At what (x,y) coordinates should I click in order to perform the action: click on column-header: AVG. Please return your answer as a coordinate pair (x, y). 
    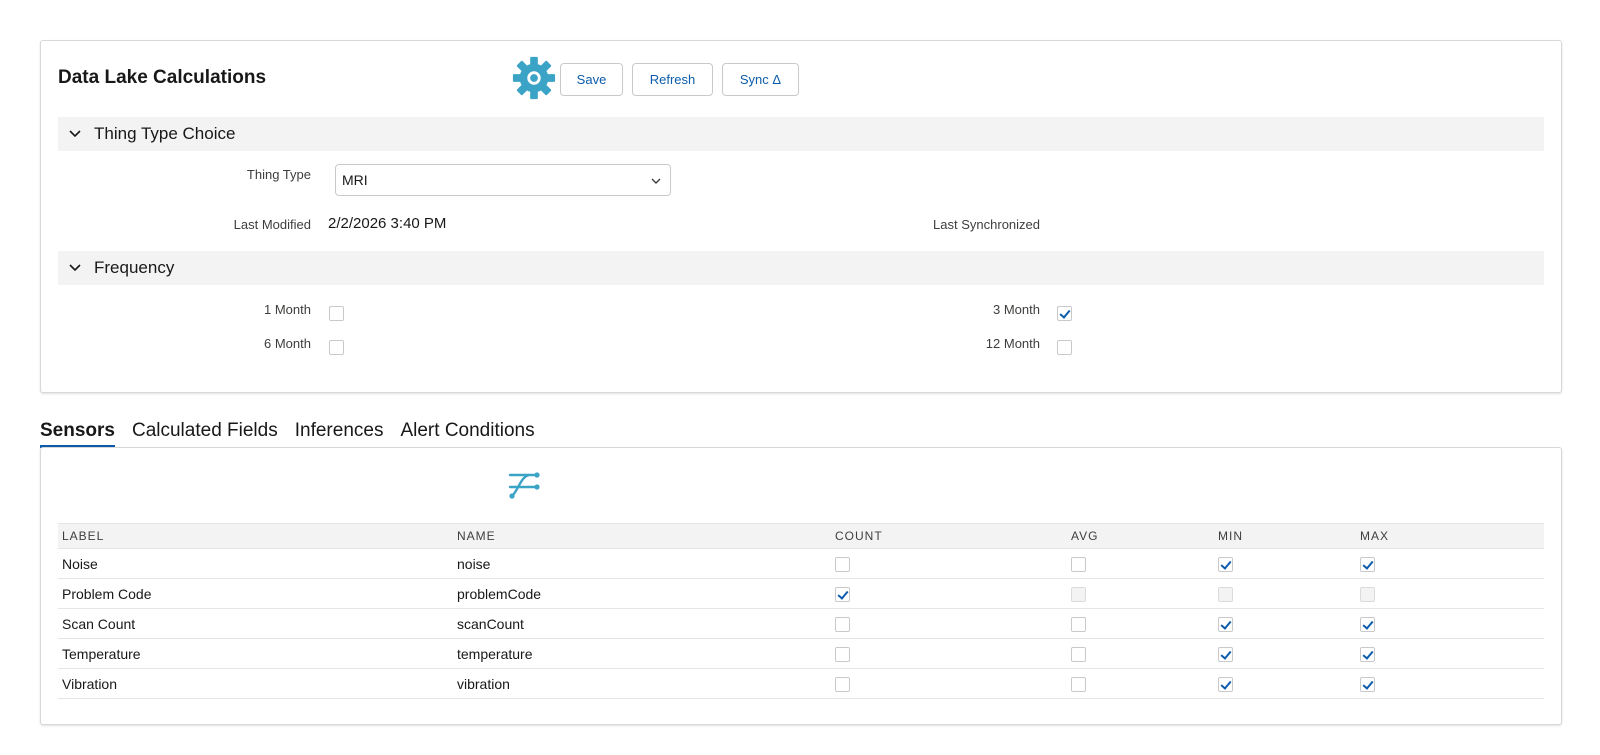
    Looking at the image, I should click on (1140, 536).